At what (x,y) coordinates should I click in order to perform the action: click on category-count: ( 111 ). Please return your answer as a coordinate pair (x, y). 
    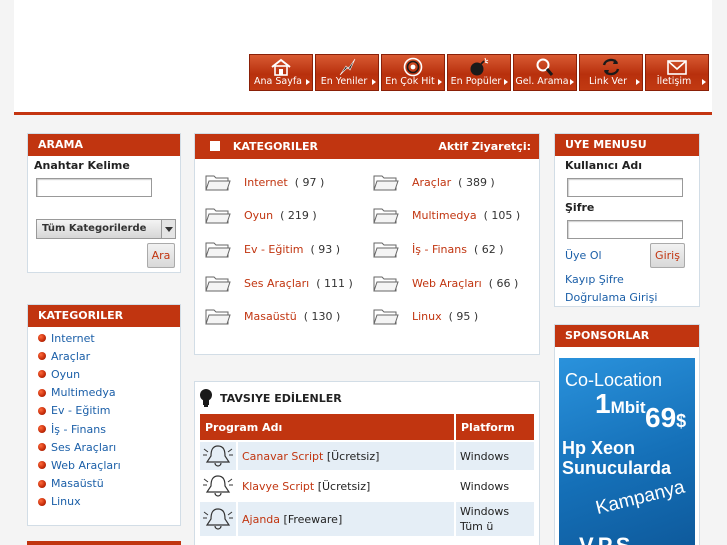
    Looking at the image, I should click on (334, 283).